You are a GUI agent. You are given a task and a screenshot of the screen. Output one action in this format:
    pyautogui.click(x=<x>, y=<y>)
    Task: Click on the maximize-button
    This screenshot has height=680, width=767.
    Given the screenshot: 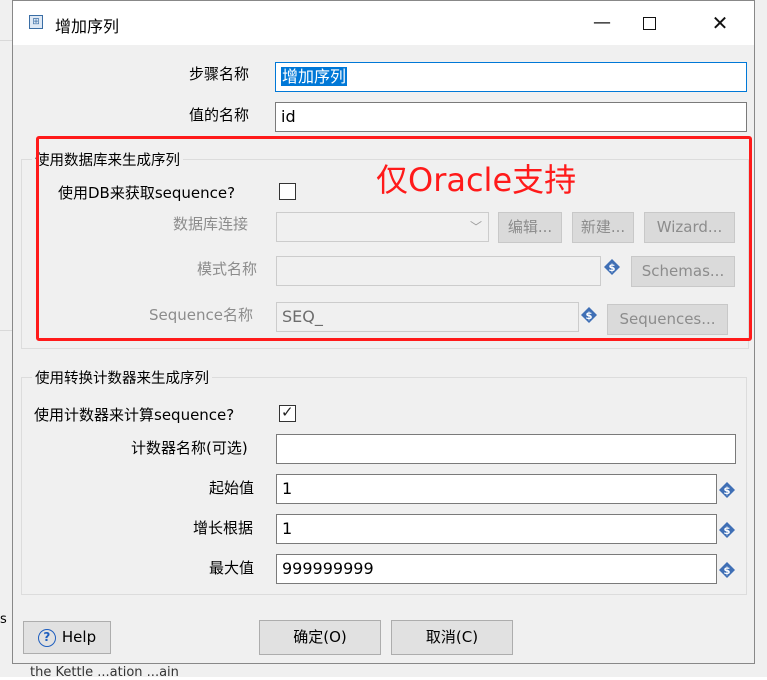 What is the action you would take?
    pyautogui.click(x=649, y=23)
    